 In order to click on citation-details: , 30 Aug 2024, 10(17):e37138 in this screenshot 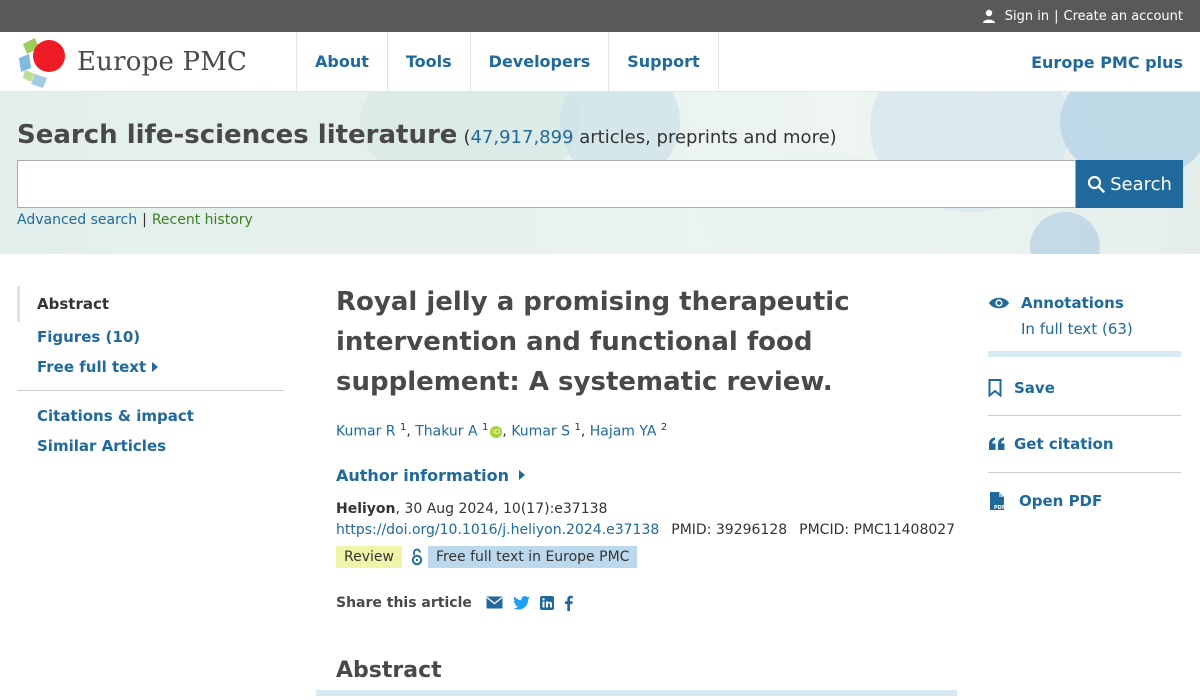, I will do `click(501, 508)`.